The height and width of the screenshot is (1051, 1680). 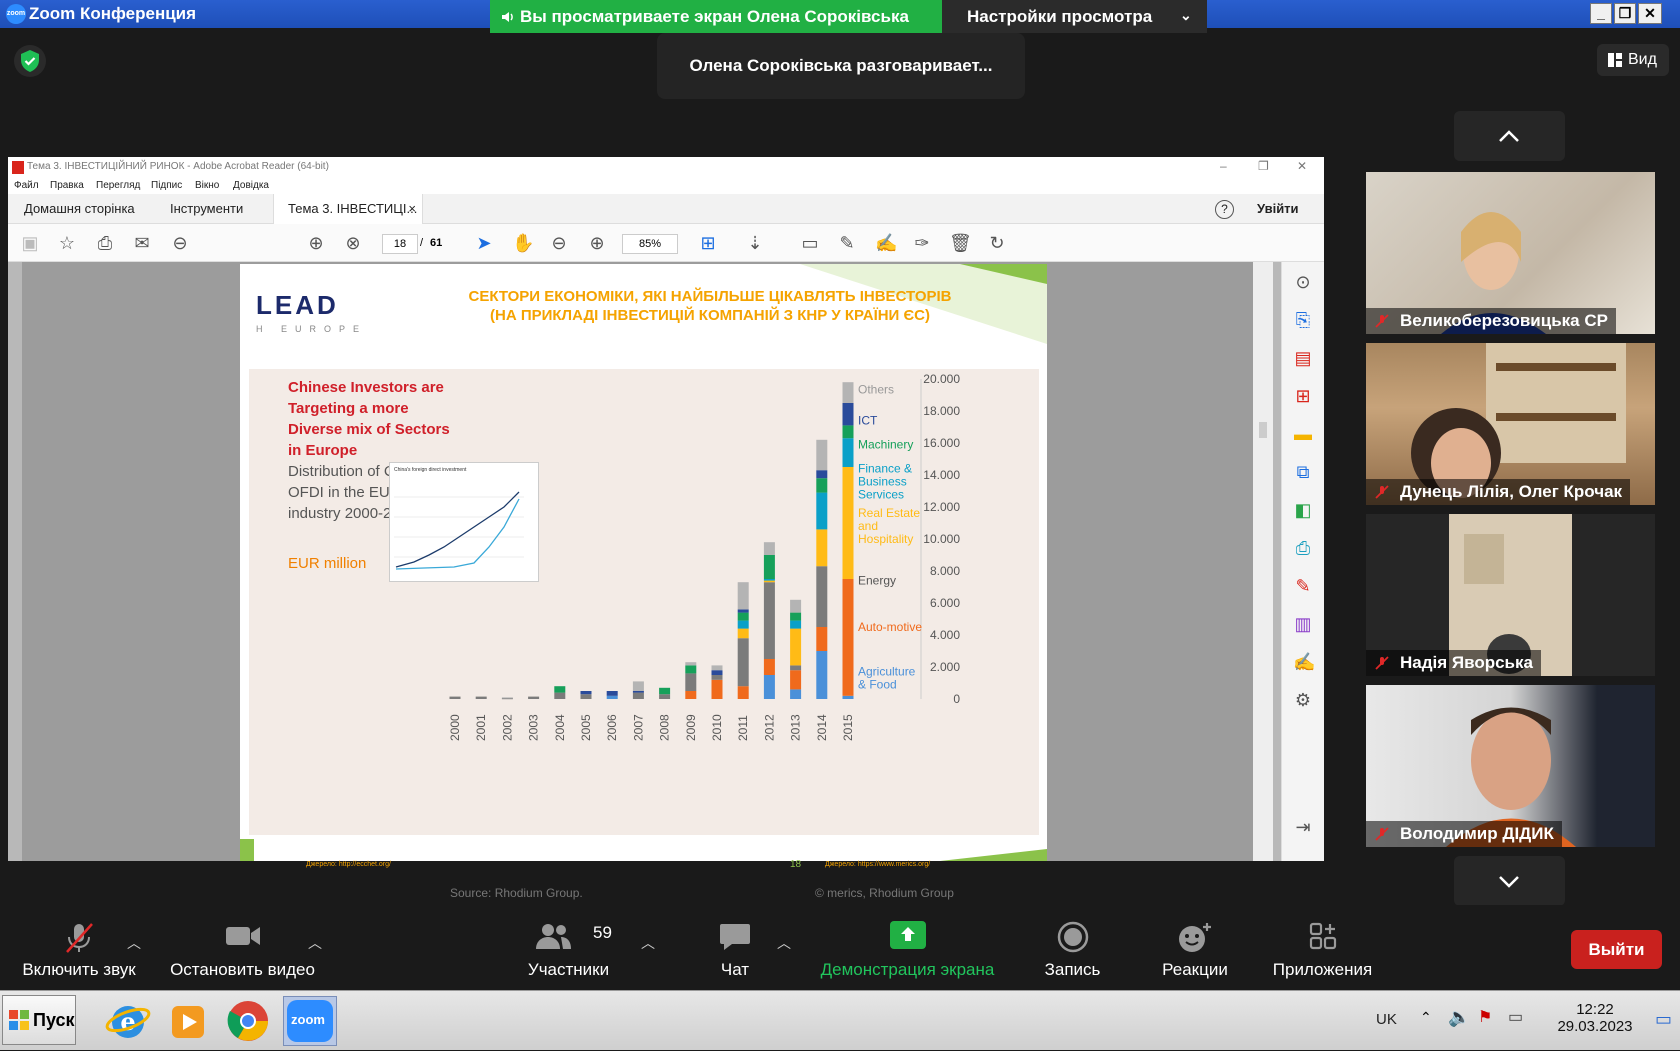 I want to click on unmute-label: Включить звук, so click(x=79, y=969).